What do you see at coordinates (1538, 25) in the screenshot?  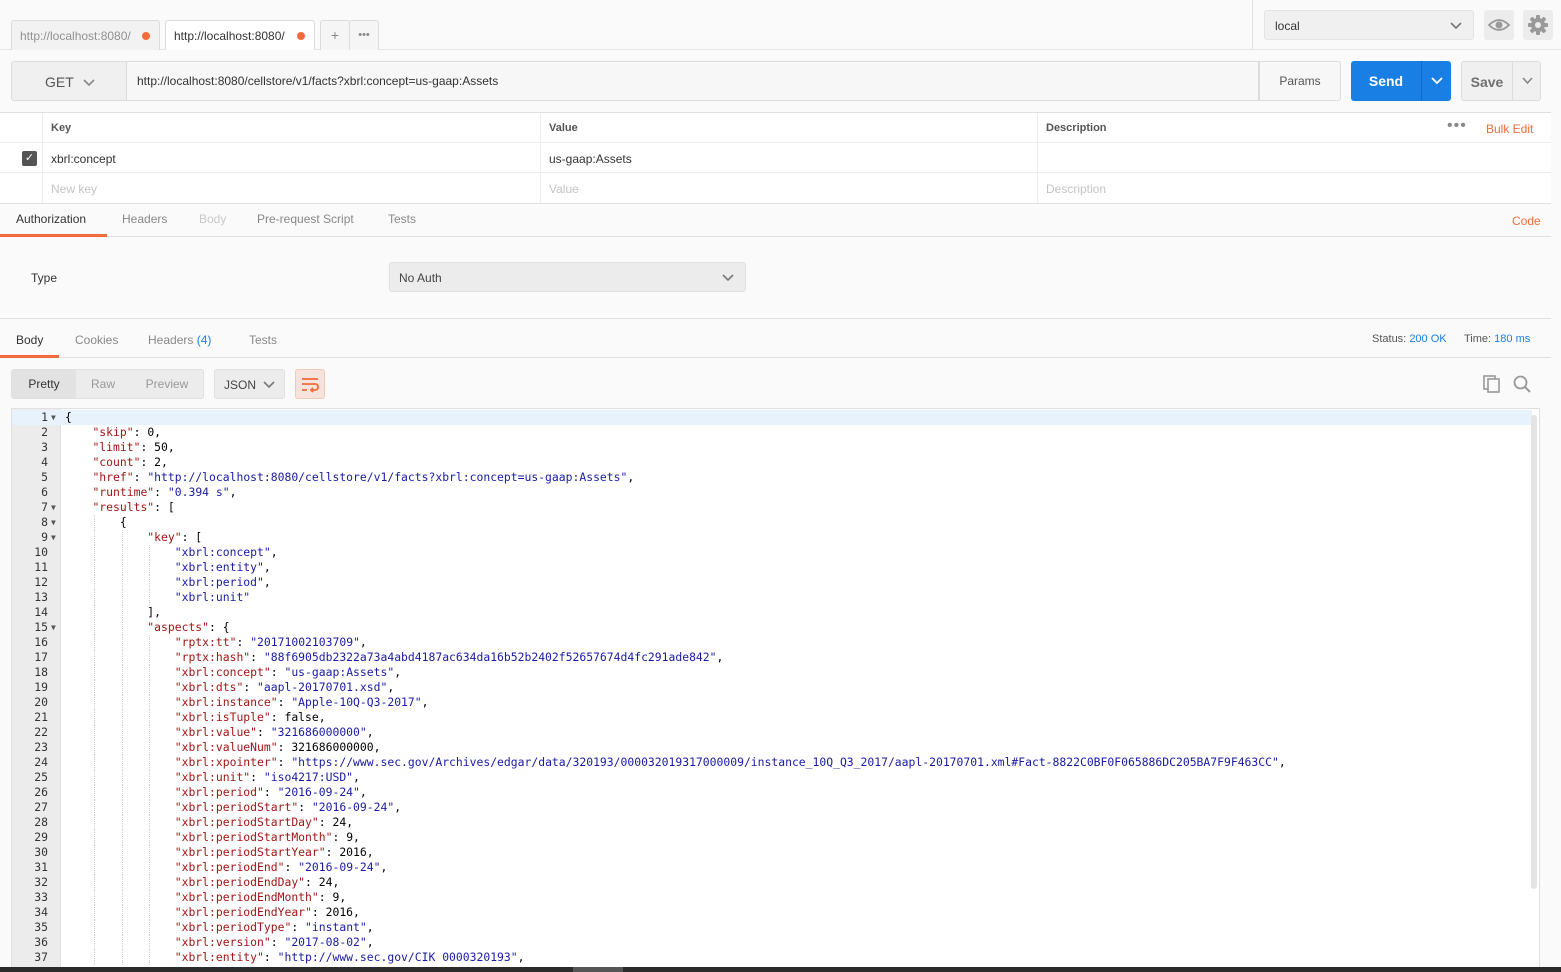 I see `manage-environments-button` at bounding box center [1538, 25].